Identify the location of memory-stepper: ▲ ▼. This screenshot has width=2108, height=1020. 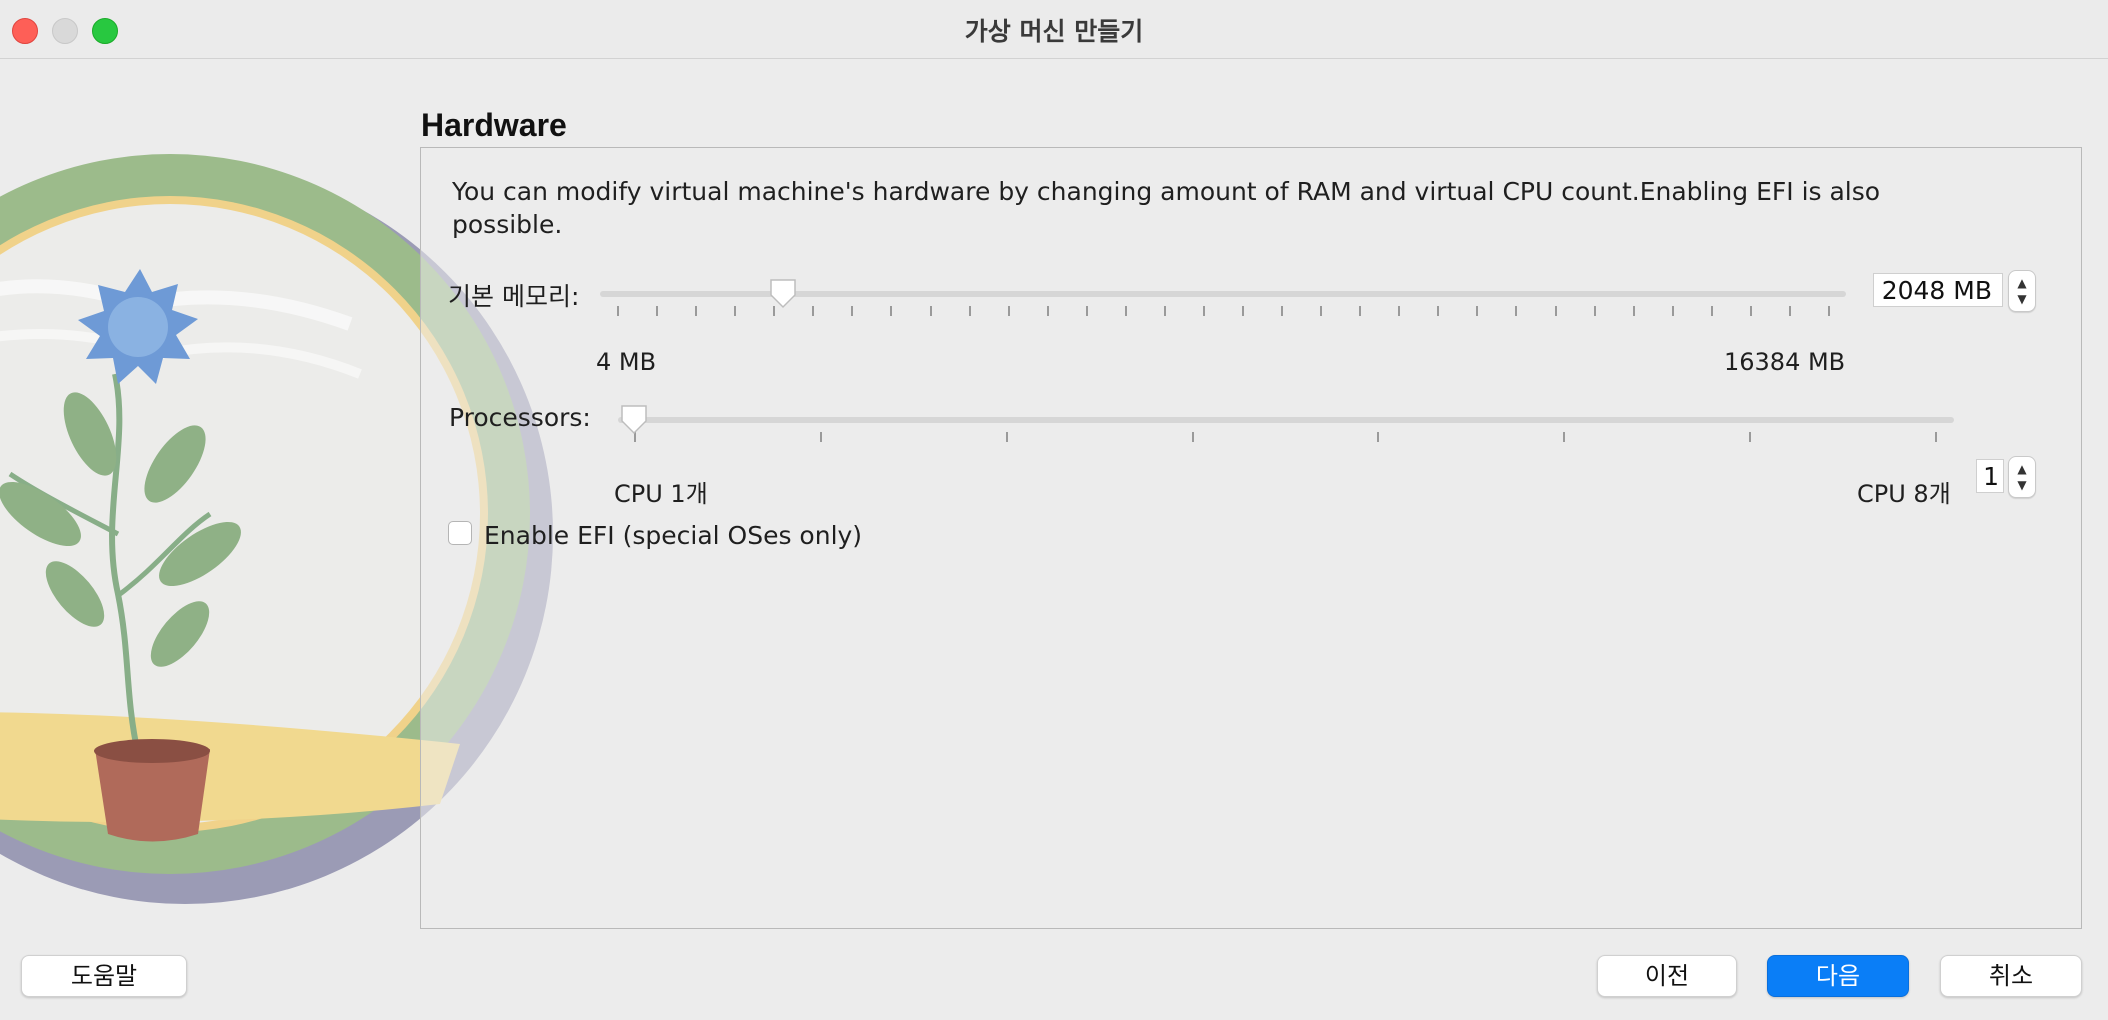
(2022, 291).